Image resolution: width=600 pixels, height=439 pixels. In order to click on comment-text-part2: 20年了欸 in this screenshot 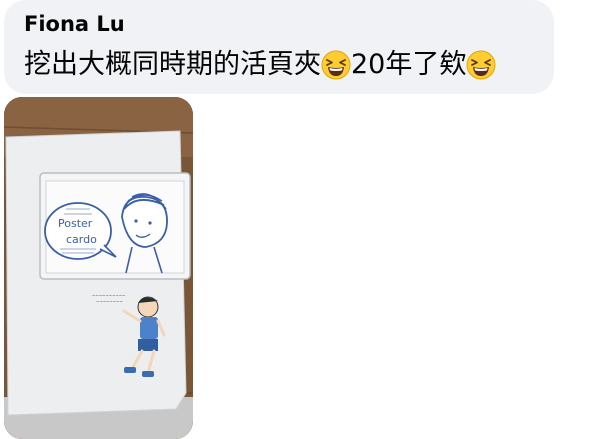, I will do `click(409, 64)`.